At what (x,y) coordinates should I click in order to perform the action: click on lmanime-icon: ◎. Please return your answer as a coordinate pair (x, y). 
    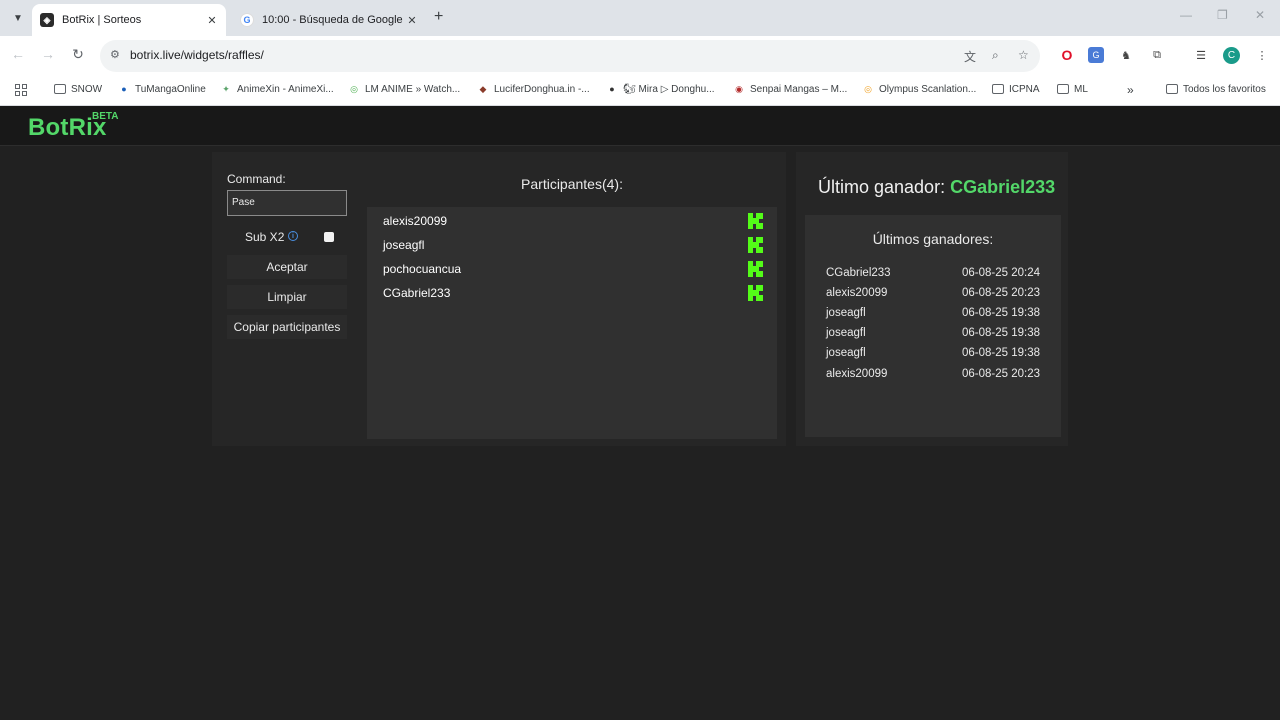
    Looking at the image, I should click on (354, 88).